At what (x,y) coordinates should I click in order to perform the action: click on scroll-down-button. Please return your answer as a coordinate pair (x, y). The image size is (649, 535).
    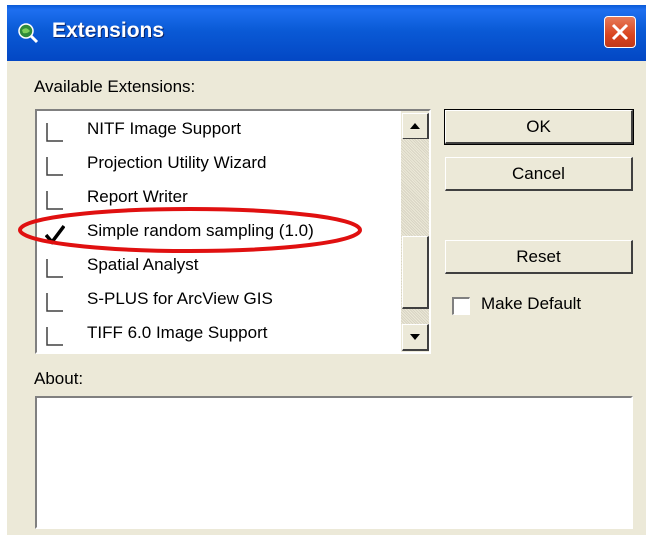
    Looking at the image, I should click on (415, 337).